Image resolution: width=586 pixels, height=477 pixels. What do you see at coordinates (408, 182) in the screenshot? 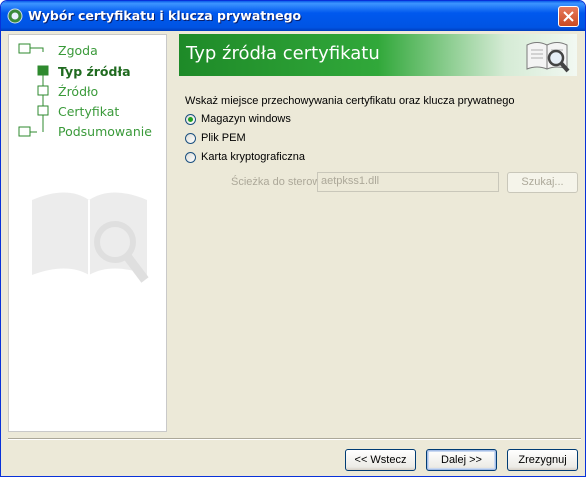
I see `driver-path-input: aetpkss1.dll` at bounding box center [408, 182].